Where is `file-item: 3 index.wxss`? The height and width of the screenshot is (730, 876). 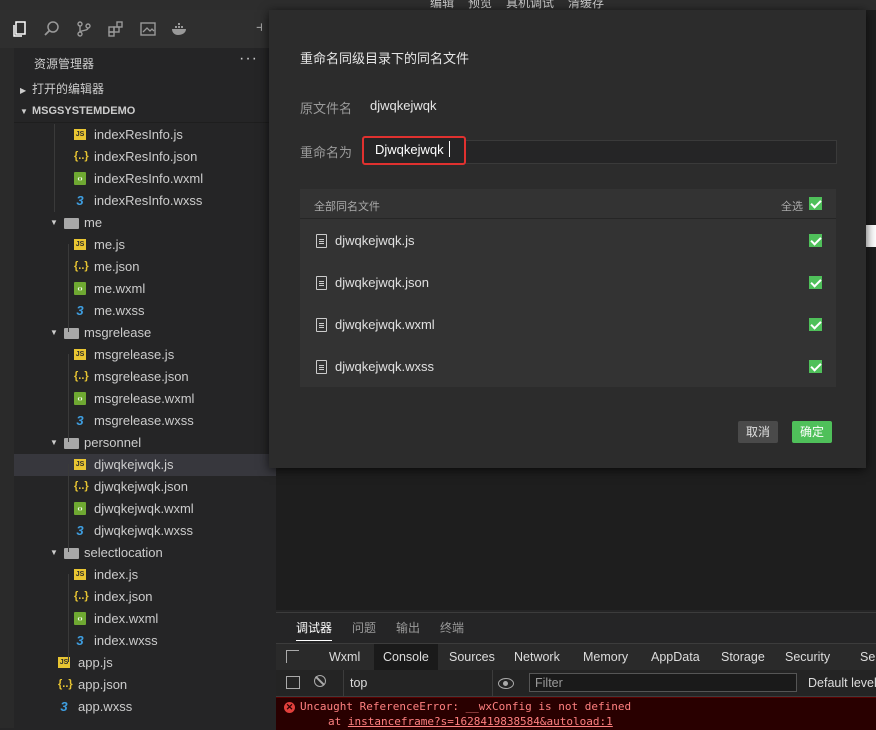 file-item: 3 index.wxss is located at coordinates (145, 641).